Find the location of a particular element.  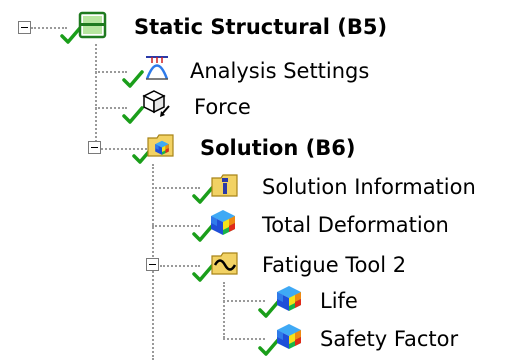

tree-node-label: Force is located at coordinates (222, 107).